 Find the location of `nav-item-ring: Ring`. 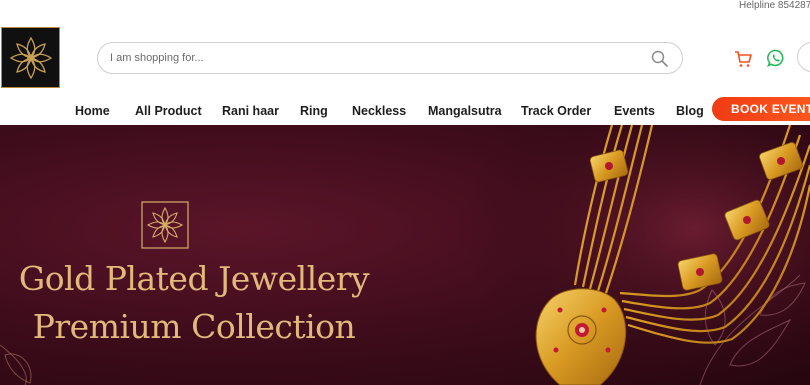

nav-item-ring: Ring is located at coordinates (314, 111).